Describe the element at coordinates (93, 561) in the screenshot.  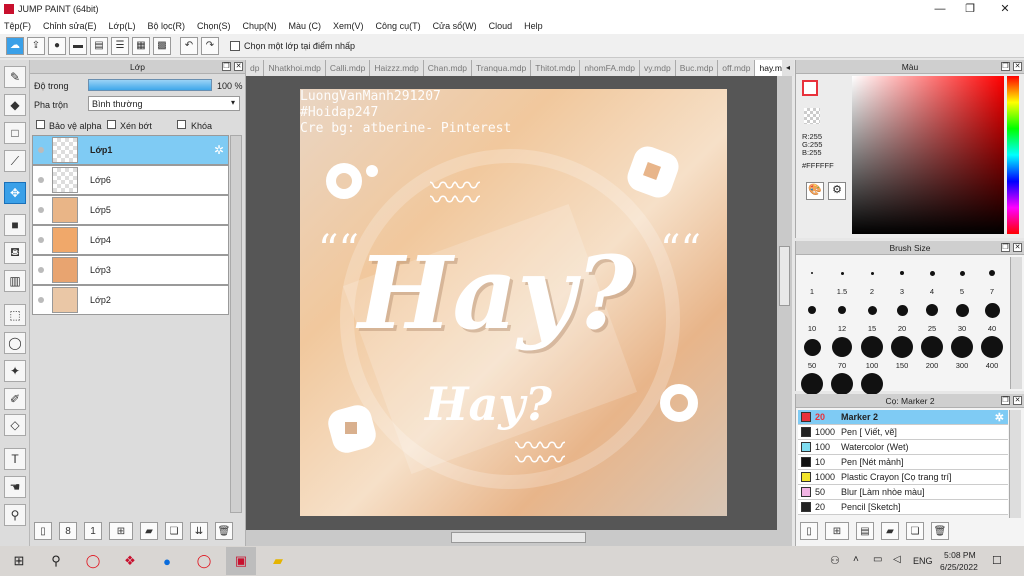
I see `opera-icon: ◯` at that location.